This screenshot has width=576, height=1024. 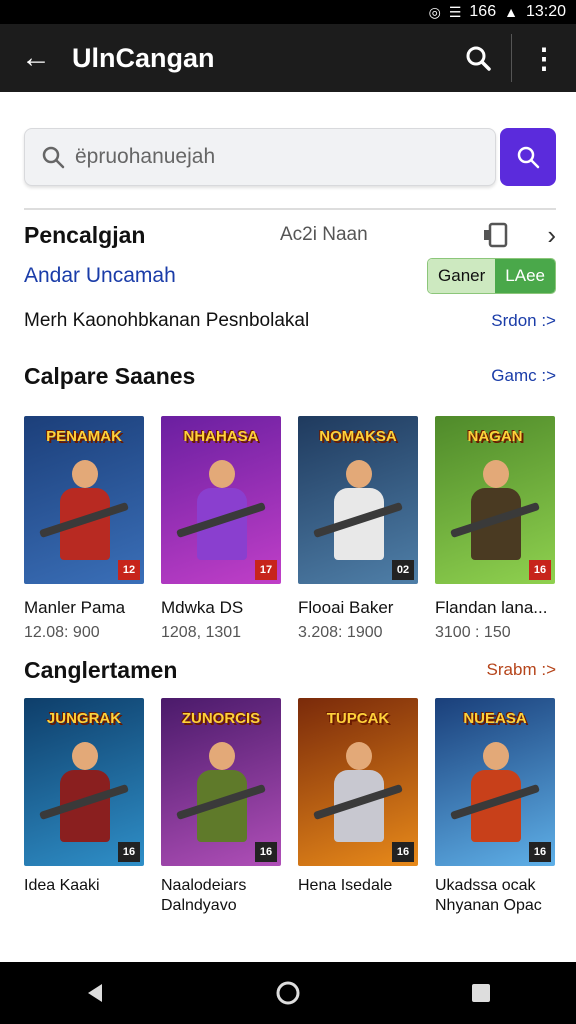 What do you see at coordinates (221, 608) in the screenshot?
I see `game-title: Mdwka DS` at bounding box center [221, 608].